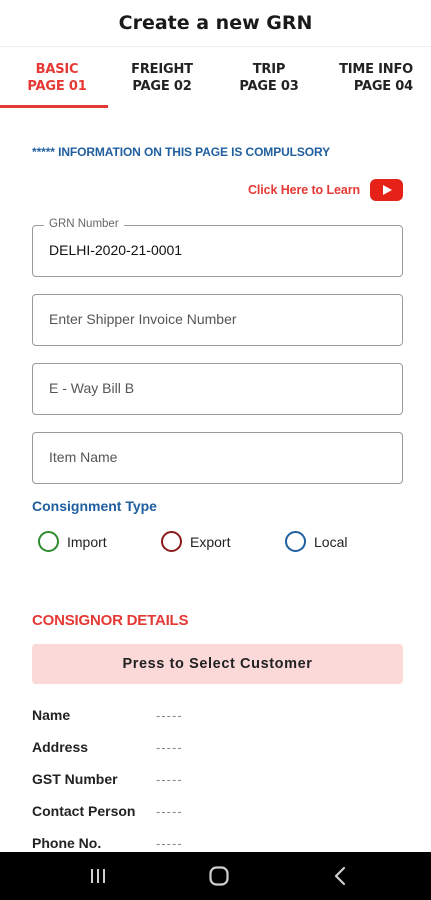  Describe the element at coordinates (92, 388) in the screenshot. I see `eway-bill-placeholder: E - Way Bill B` at that location.